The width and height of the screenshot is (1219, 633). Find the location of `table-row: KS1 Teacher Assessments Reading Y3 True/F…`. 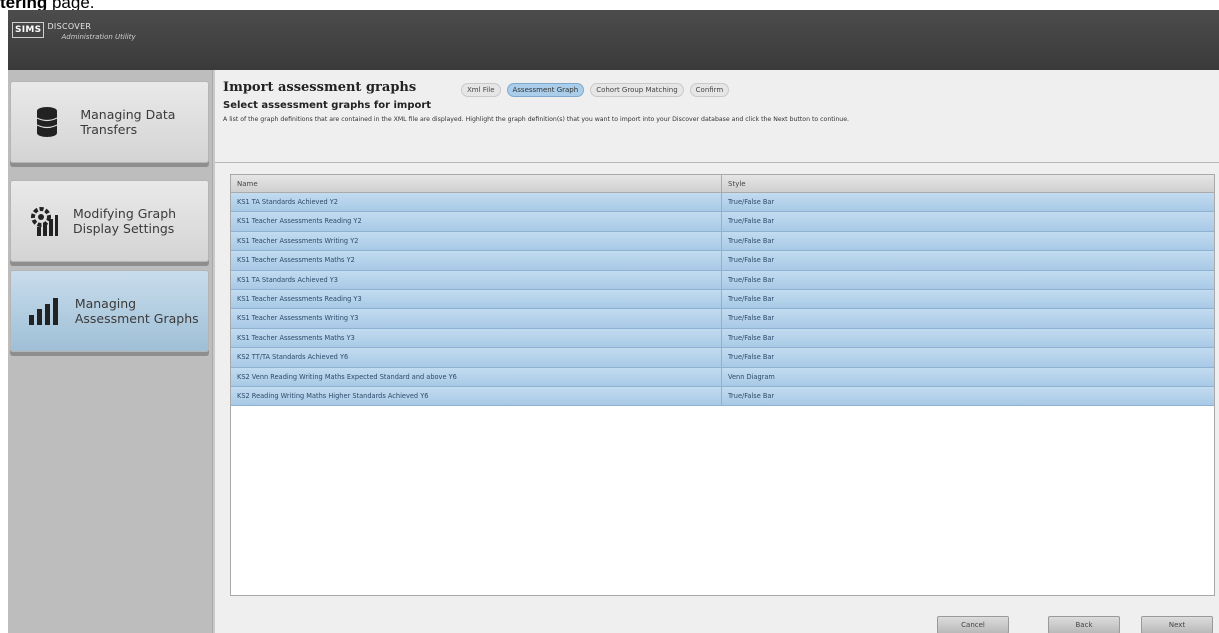

table-row: KS1 Teacher Assessments Reading Y3 True/F… is located at coordinates (722, 299).